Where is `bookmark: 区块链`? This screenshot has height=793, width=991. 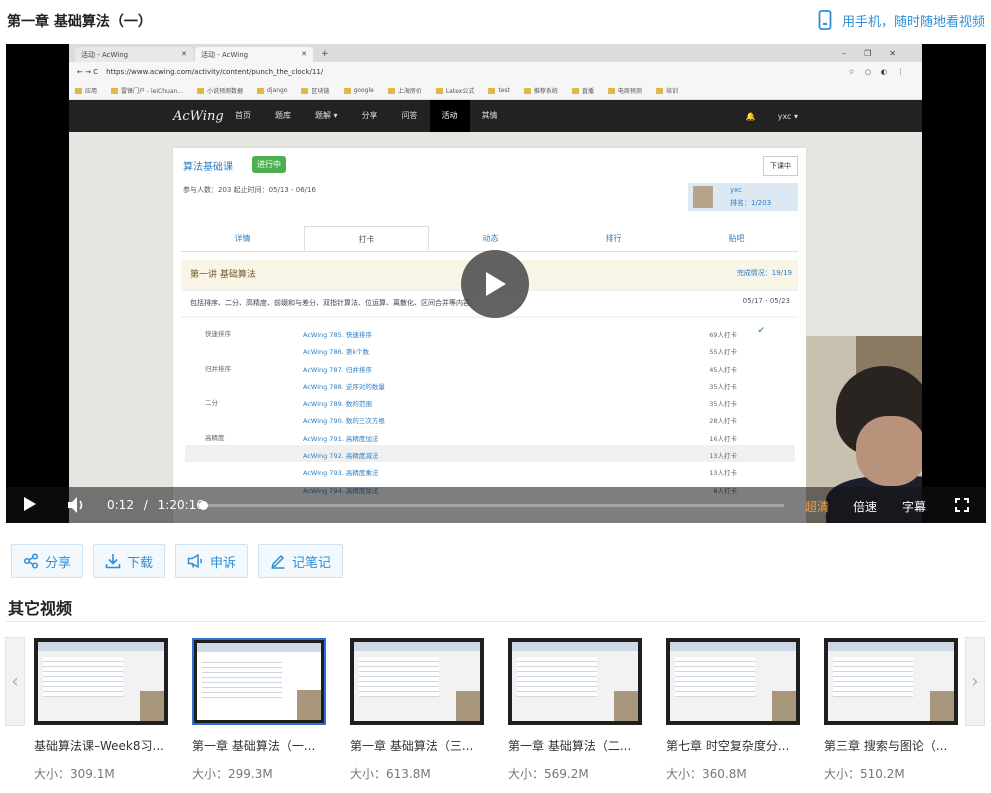
bookmark: 区块链 is located at coordinates (315, 90).